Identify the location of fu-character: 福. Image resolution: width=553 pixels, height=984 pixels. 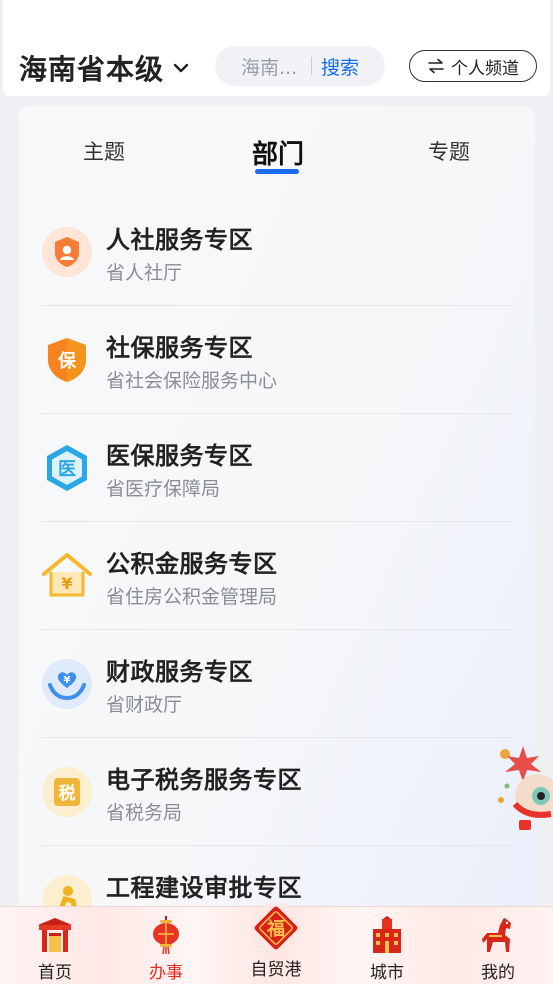
(275, 929).